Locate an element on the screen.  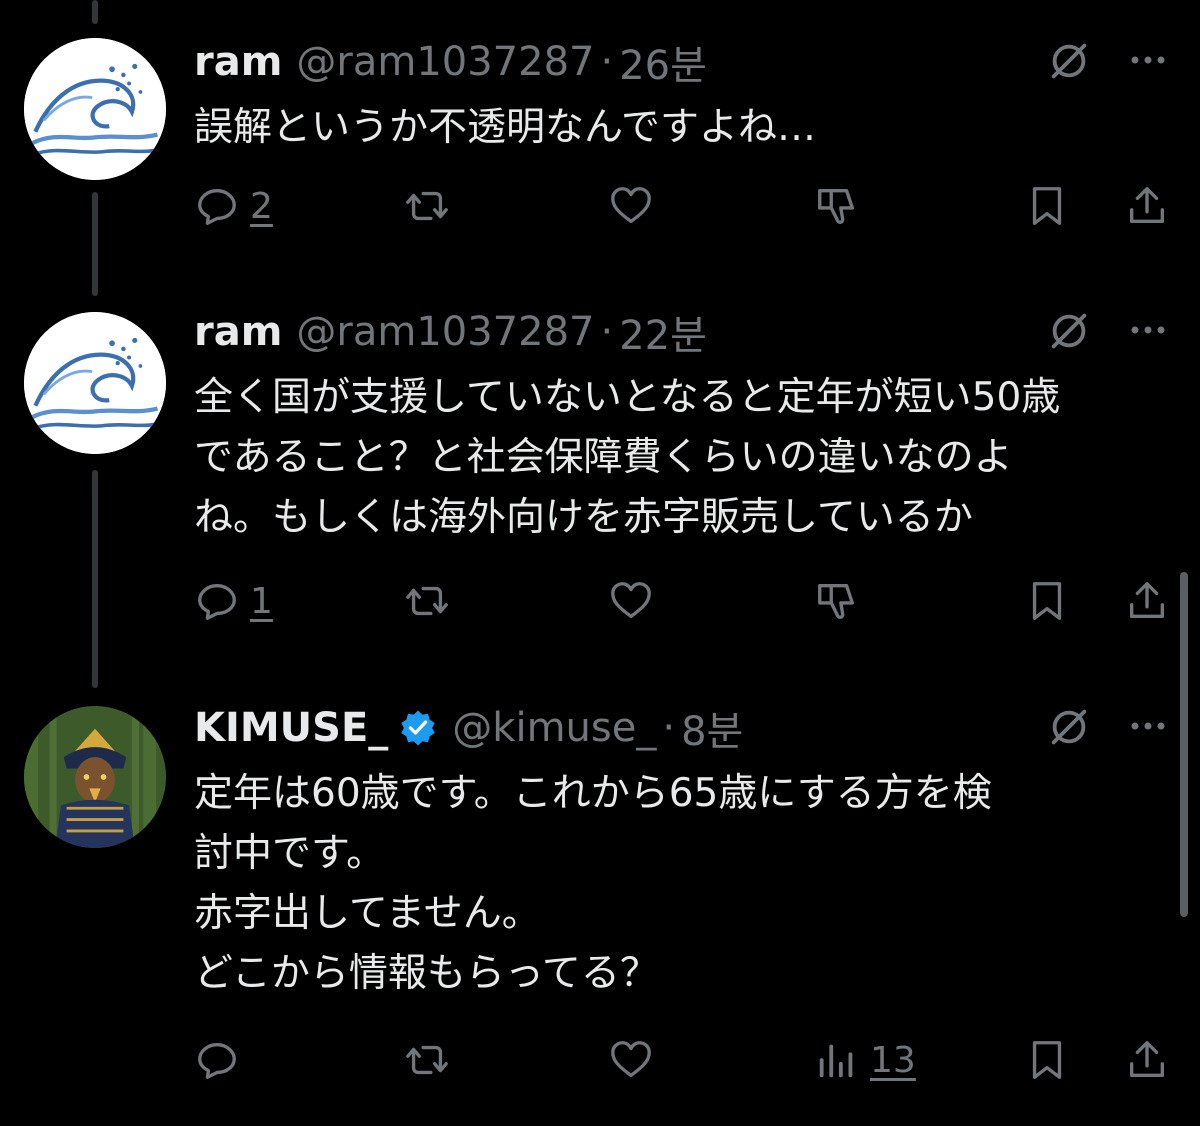
views-button: 13 is located at coordinates (865, 1060).